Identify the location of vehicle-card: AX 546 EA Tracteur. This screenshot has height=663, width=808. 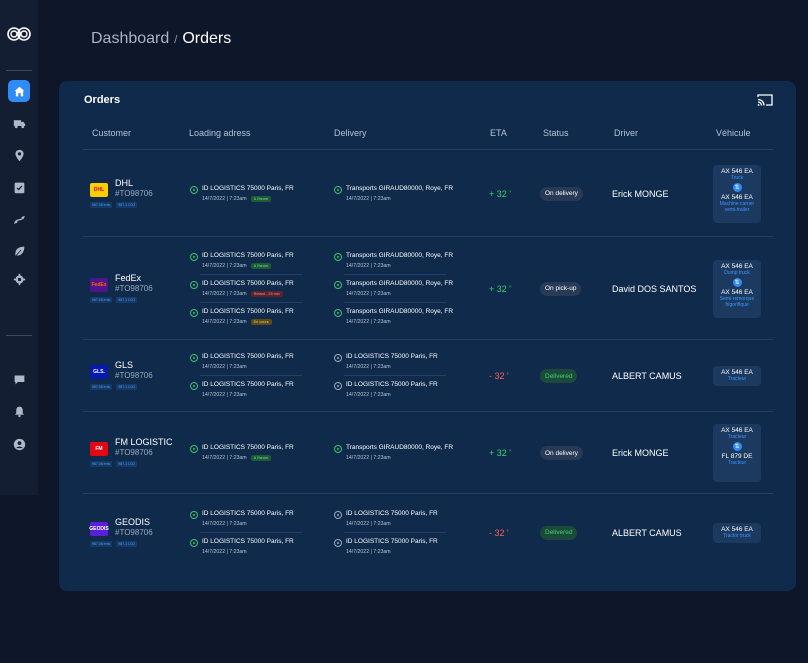
(737, 376).